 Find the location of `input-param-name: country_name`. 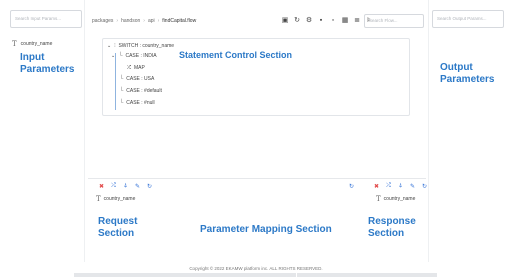

input-param-name: country_name is located at coordinates (36, 44).